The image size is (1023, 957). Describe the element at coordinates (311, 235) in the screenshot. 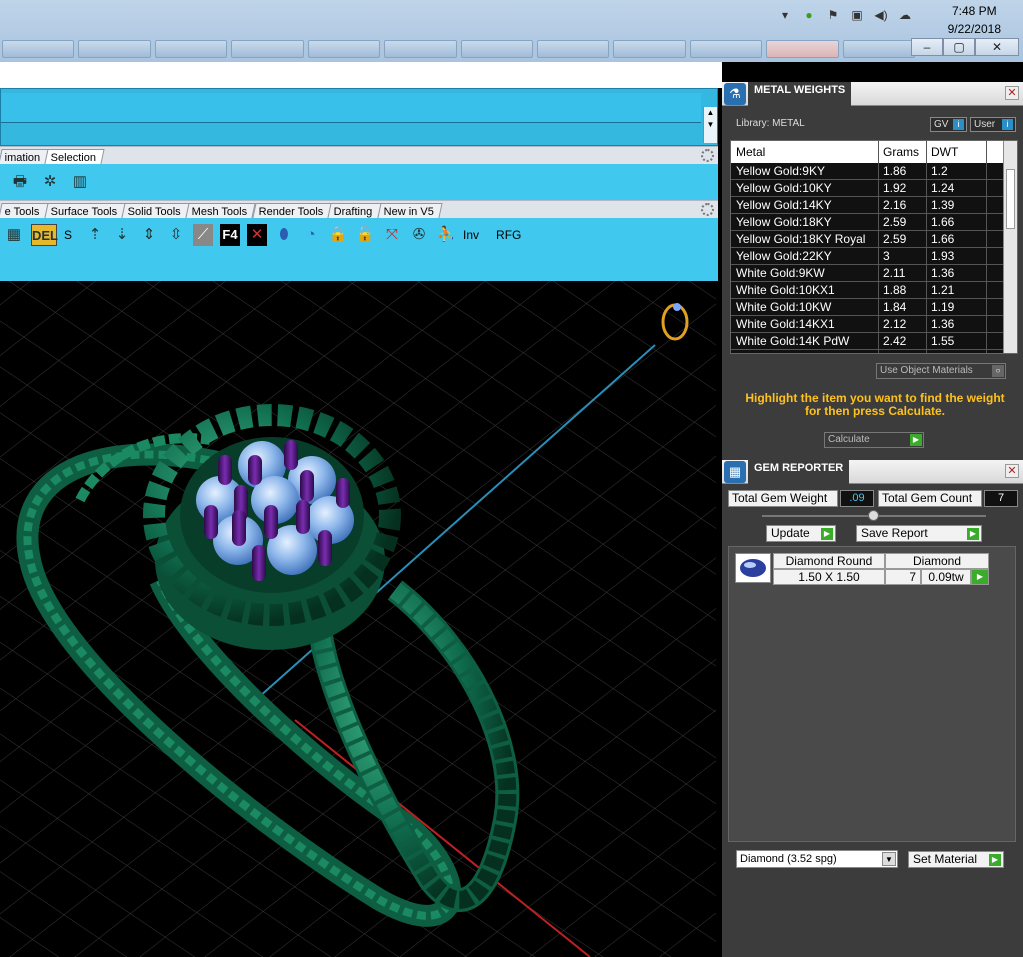

I see `torus-icon: ◔` at that location.